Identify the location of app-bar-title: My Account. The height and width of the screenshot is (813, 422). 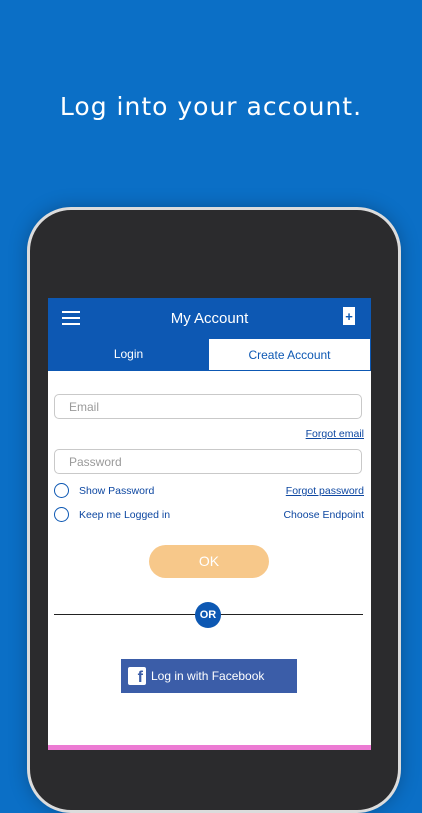
(209, 318).